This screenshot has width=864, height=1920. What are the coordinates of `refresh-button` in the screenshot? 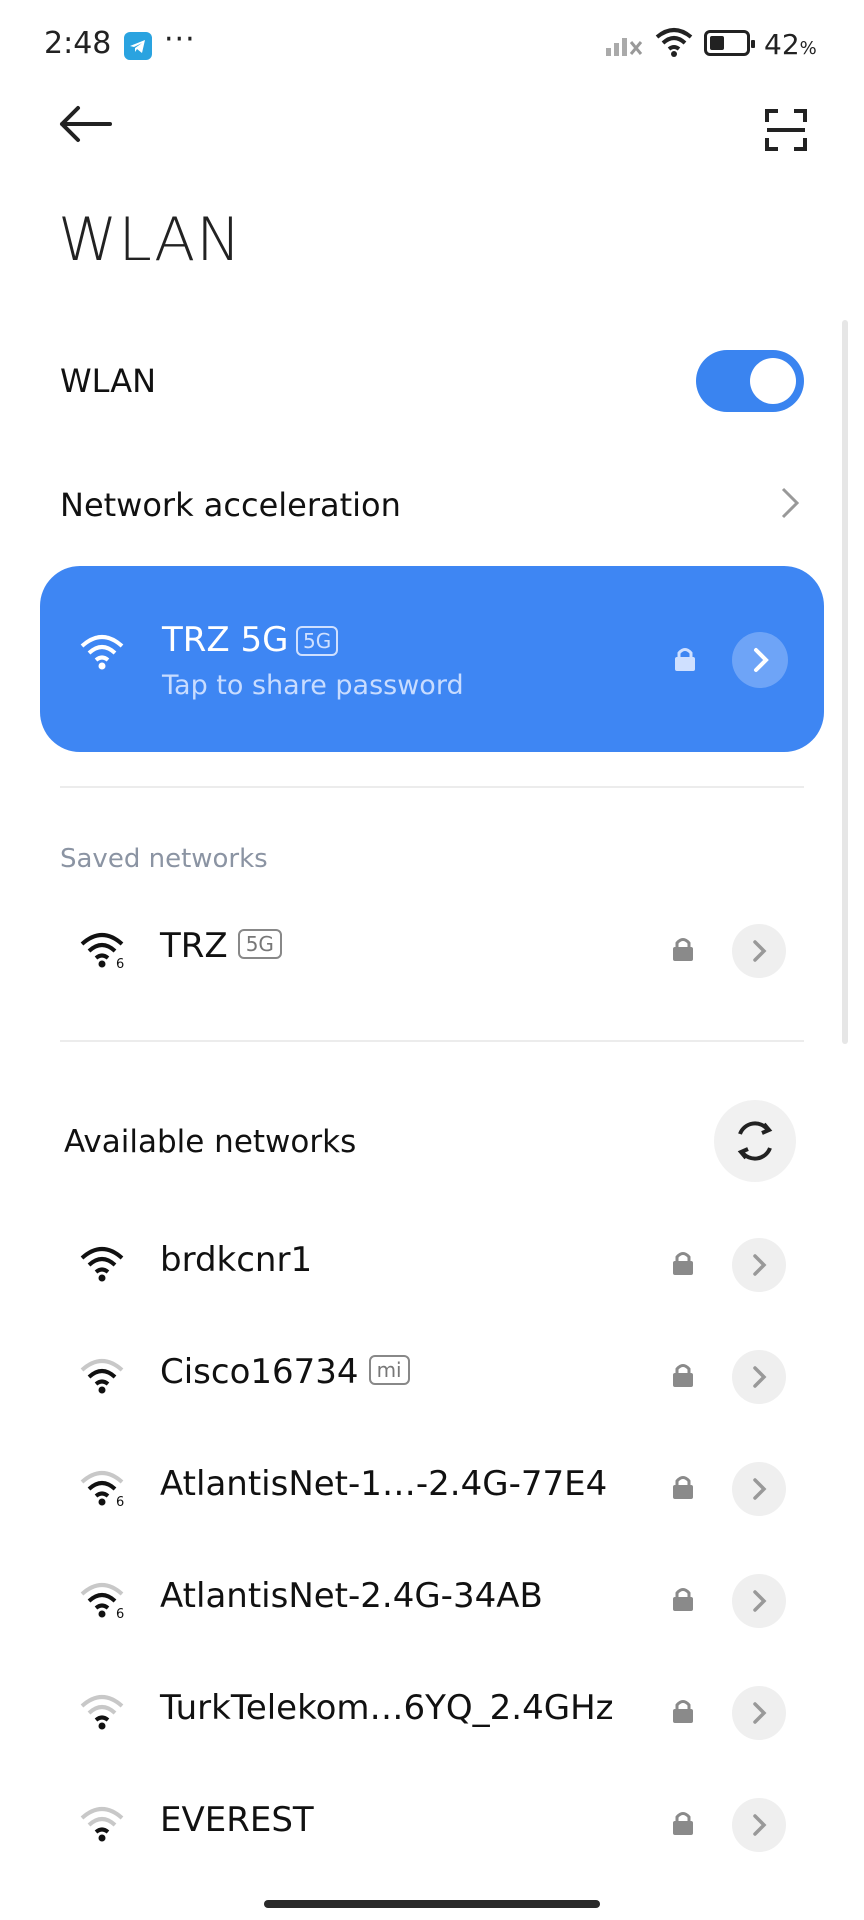 It's located at (755, 1141).